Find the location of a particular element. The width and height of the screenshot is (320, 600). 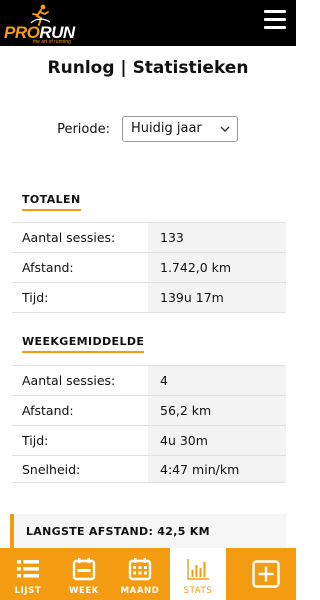

tab-list: LIJST is located at coordinates (28, 574).